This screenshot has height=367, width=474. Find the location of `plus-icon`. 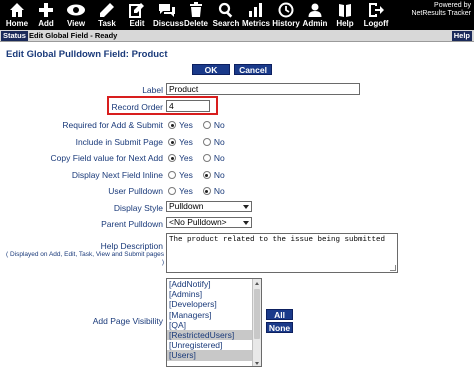

plus-icon is located at coordinates (46, 10).